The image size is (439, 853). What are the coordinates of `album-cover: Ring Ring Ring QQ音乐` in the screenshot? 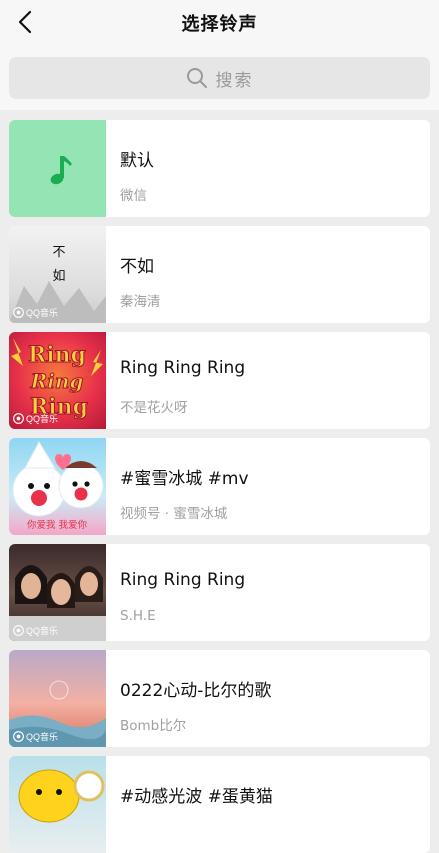 It's located at (57, 380).